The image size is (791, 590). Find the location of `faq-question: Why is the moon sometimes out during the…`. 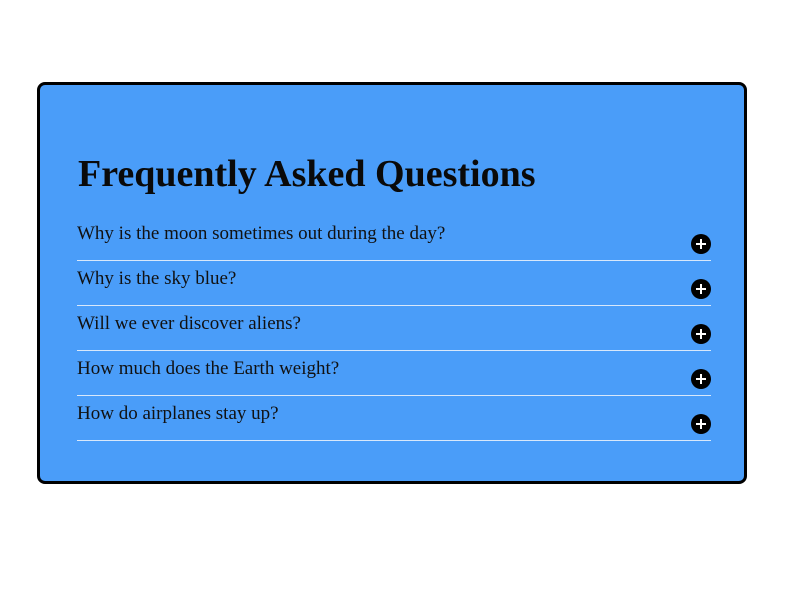

faq-question: Why is the moon sometimes out during the… is located at coordinates (261, 233).